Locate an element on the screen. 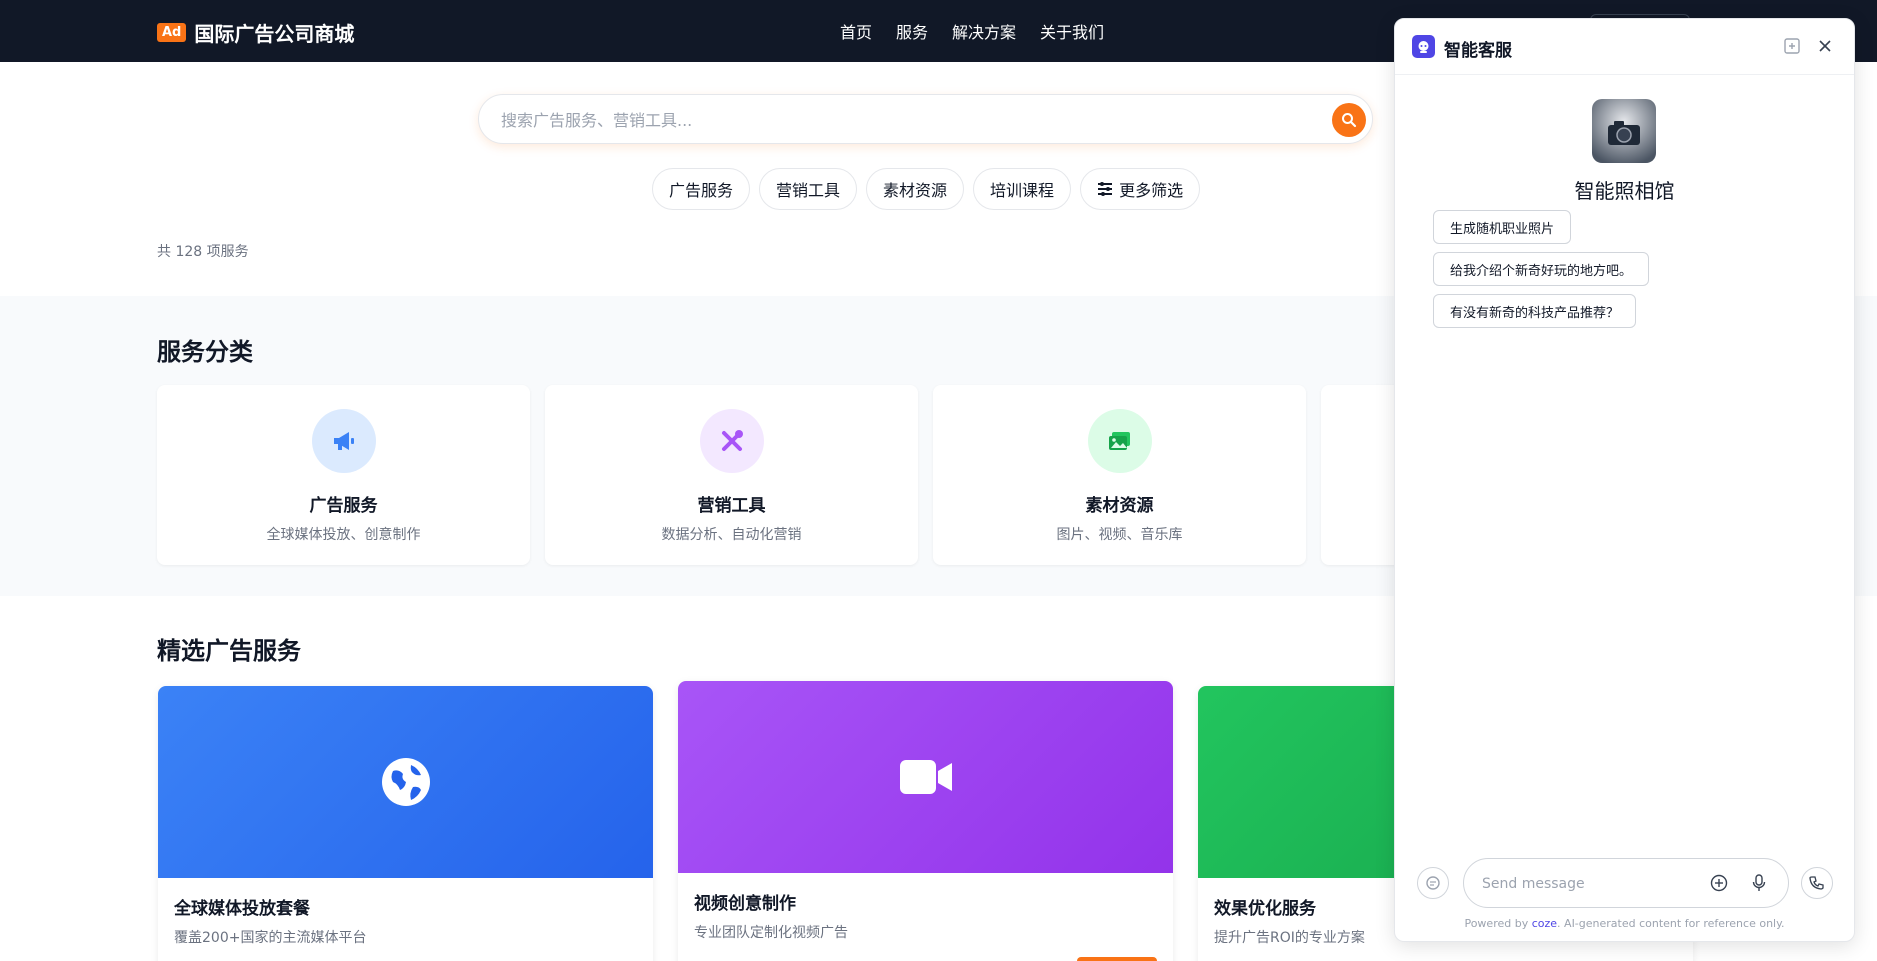 This screenshot has width=1877, height=961. chat-history-button is located at coordinates (1433, 883).